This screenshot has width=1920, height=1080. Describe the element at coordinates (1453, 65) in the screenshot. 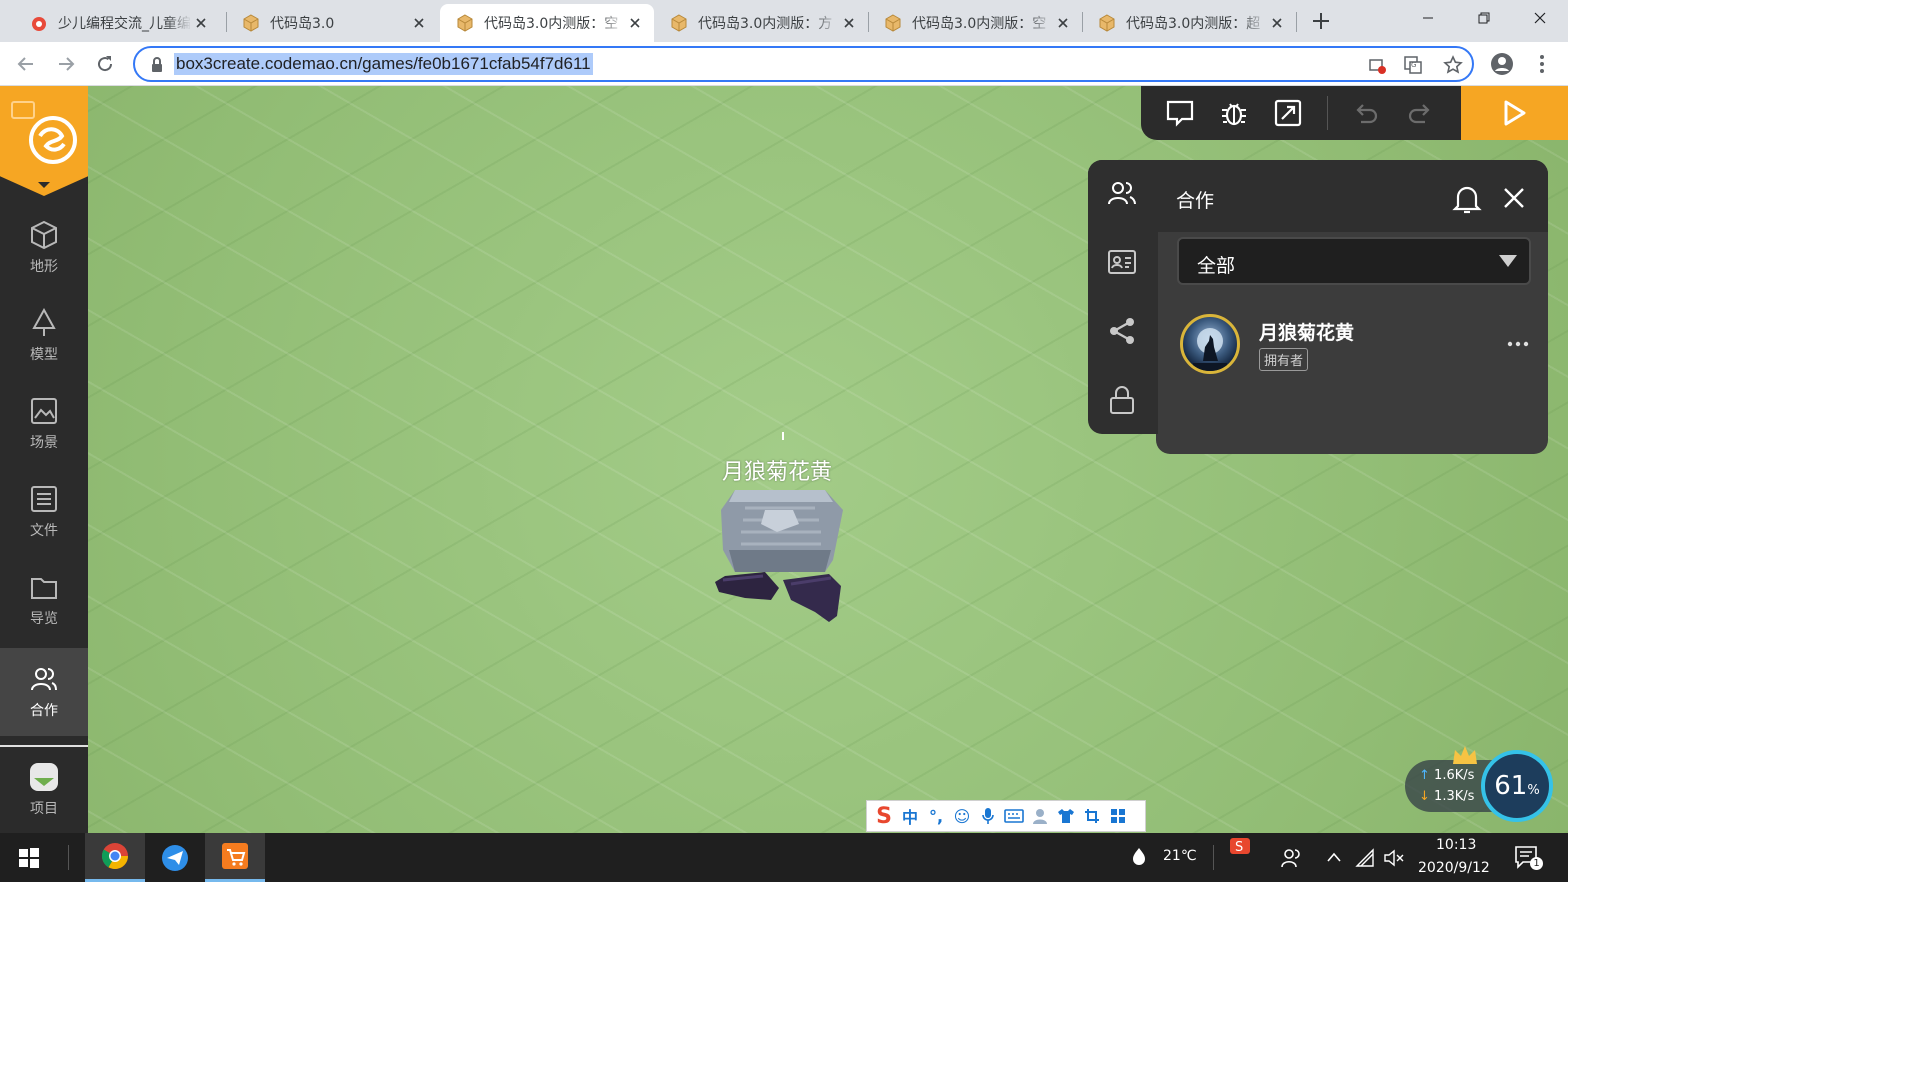

I see `bookmark-star-icon` at that location.